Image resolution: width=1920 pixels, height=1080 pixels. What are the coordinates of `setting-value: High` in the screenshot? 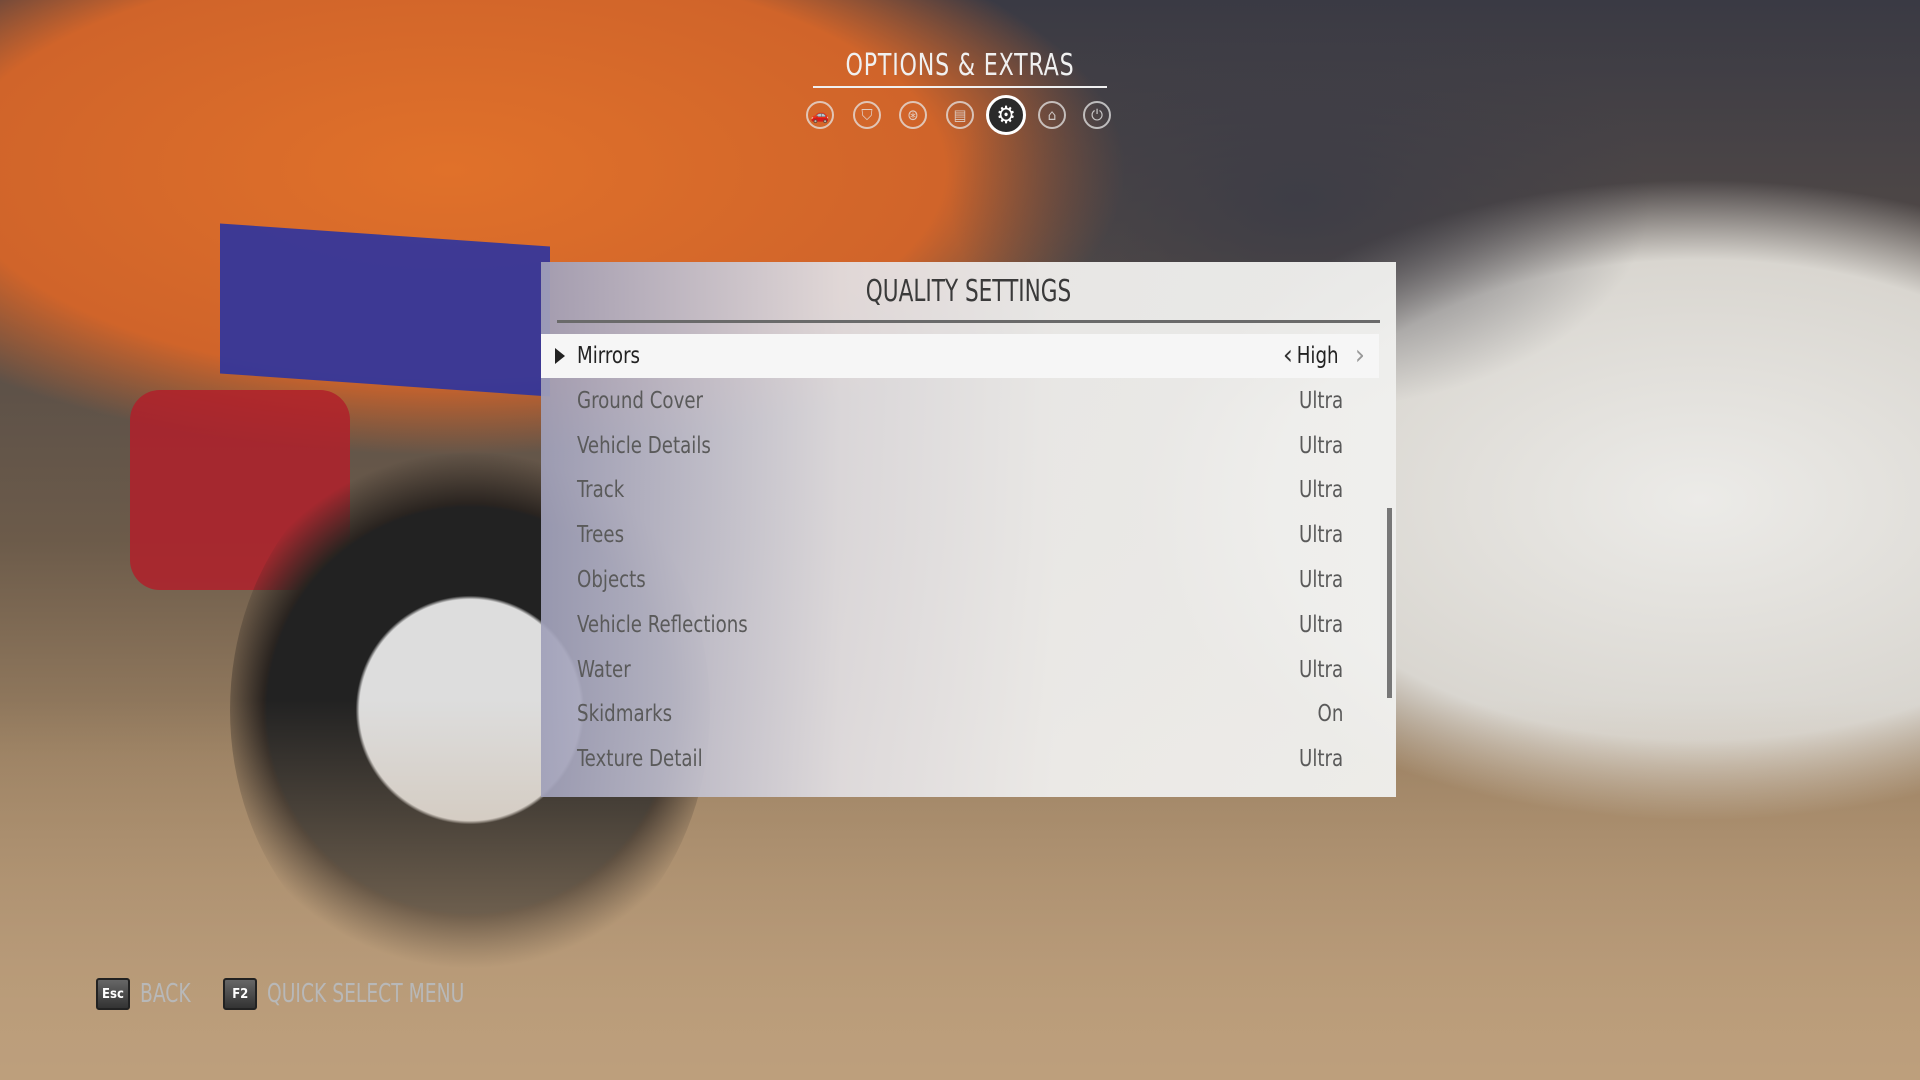 It's located at (1318, 356).